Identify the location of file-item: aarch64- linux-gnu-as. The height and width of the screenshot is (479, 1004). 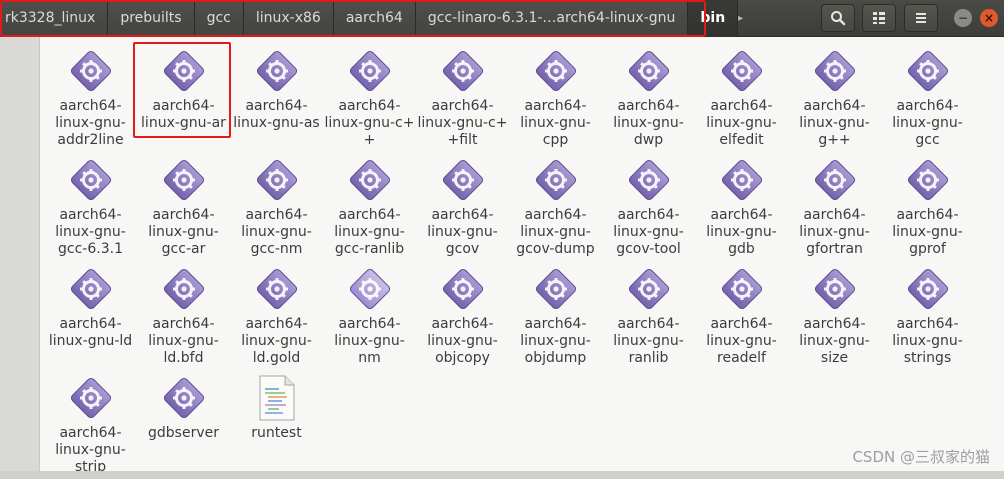
(276, 99).